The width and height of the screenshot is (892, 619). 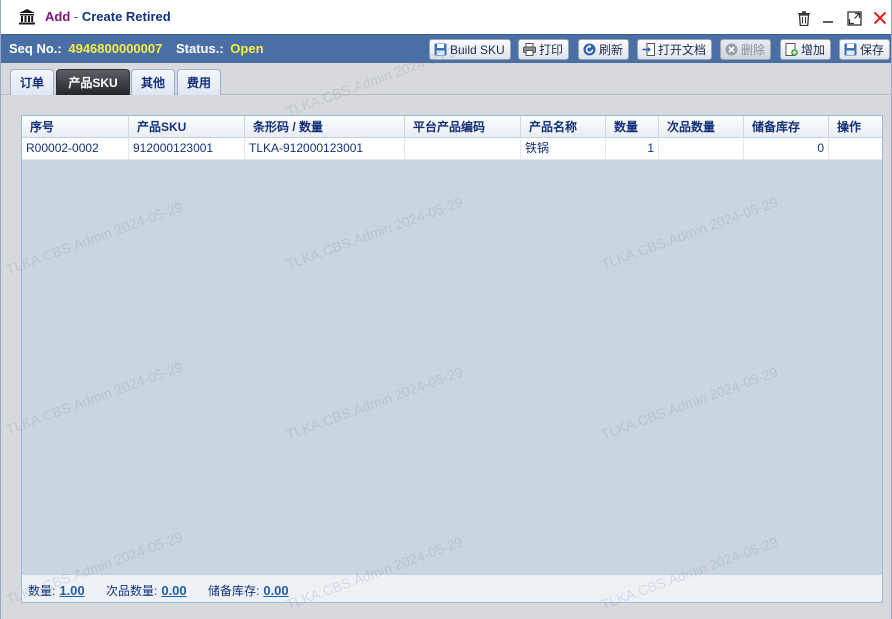 What do you see at coordinates (325, 127) in the screenshot?
I see `column-header-barcode: 条形码 / 数量` at bounding box center [325, 127].